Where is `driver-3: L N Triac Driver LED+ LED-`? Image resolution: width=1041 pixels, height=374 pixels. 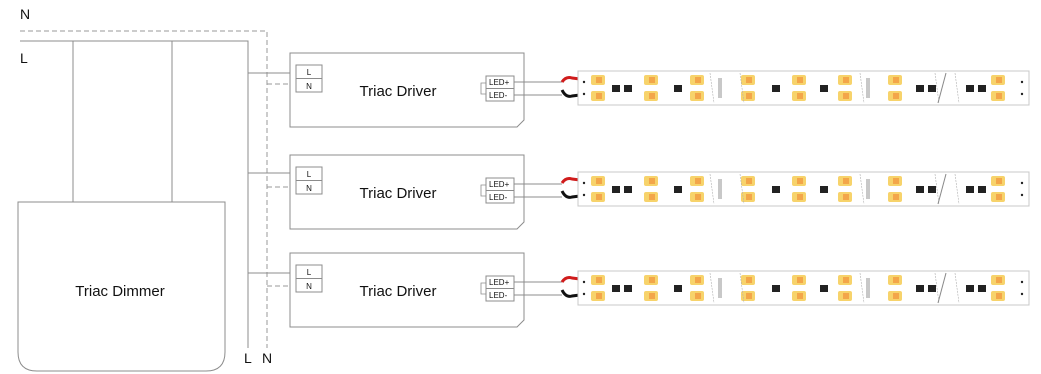 driver-3: L N Triac Driver LED+ LED- is located at coordinates (407, 290).